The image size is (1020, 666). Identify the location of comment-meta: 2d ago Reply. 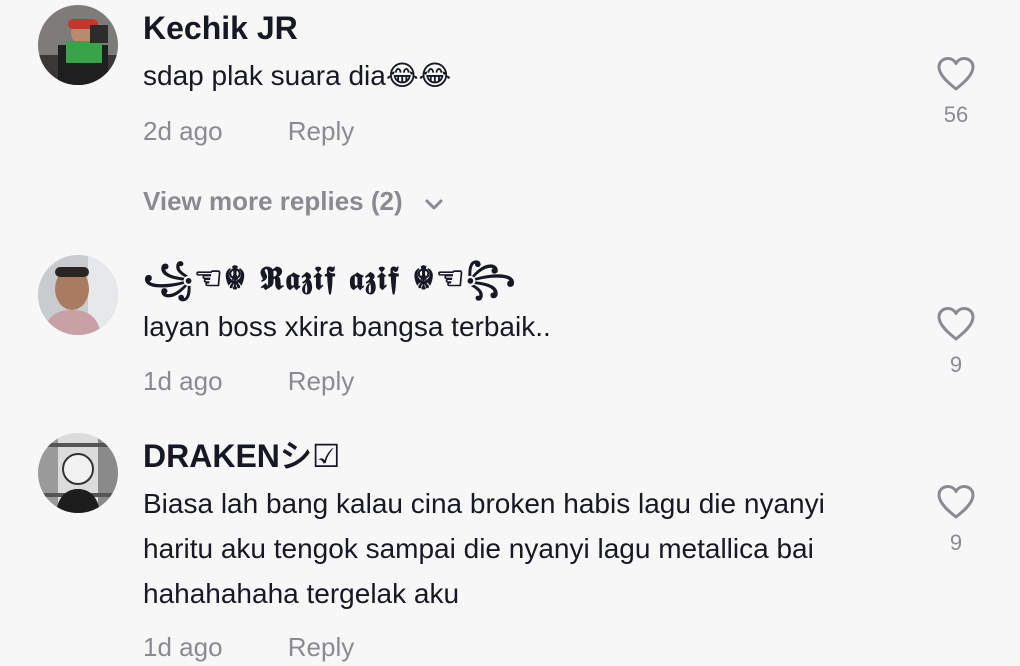
(248, 131).